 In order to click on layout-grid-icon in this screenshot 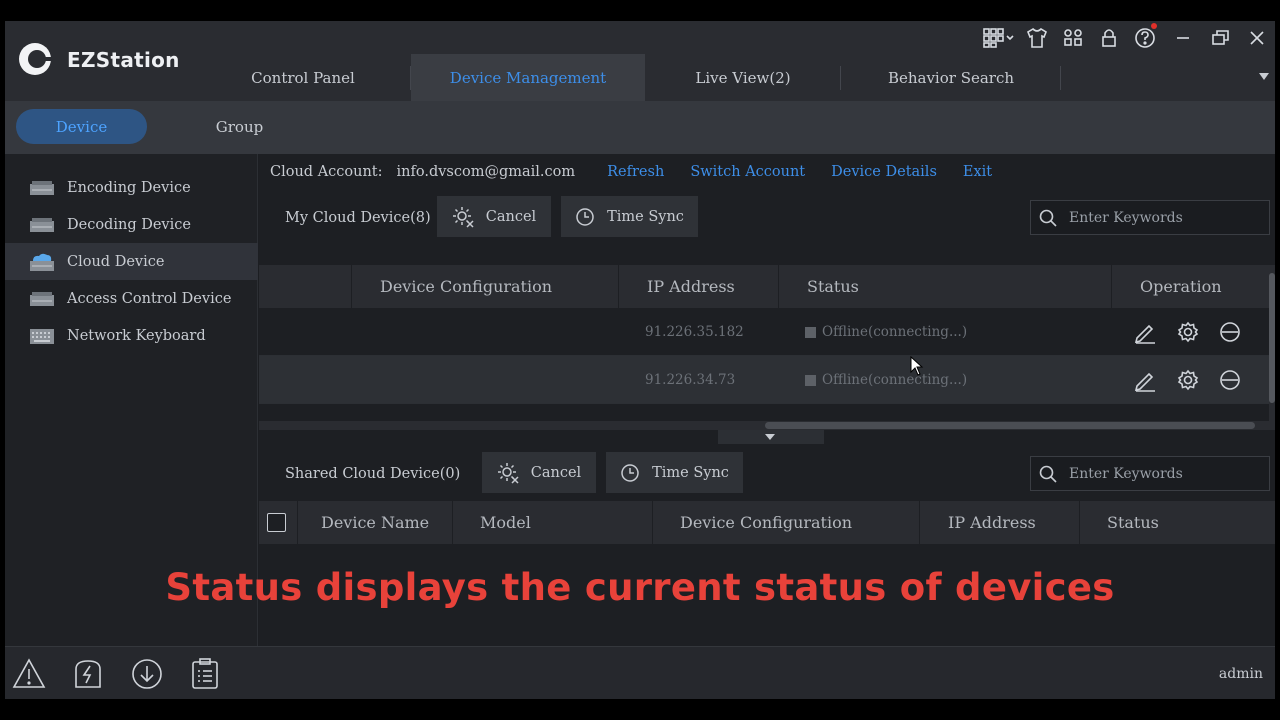, I will do `click(999, 38)`.